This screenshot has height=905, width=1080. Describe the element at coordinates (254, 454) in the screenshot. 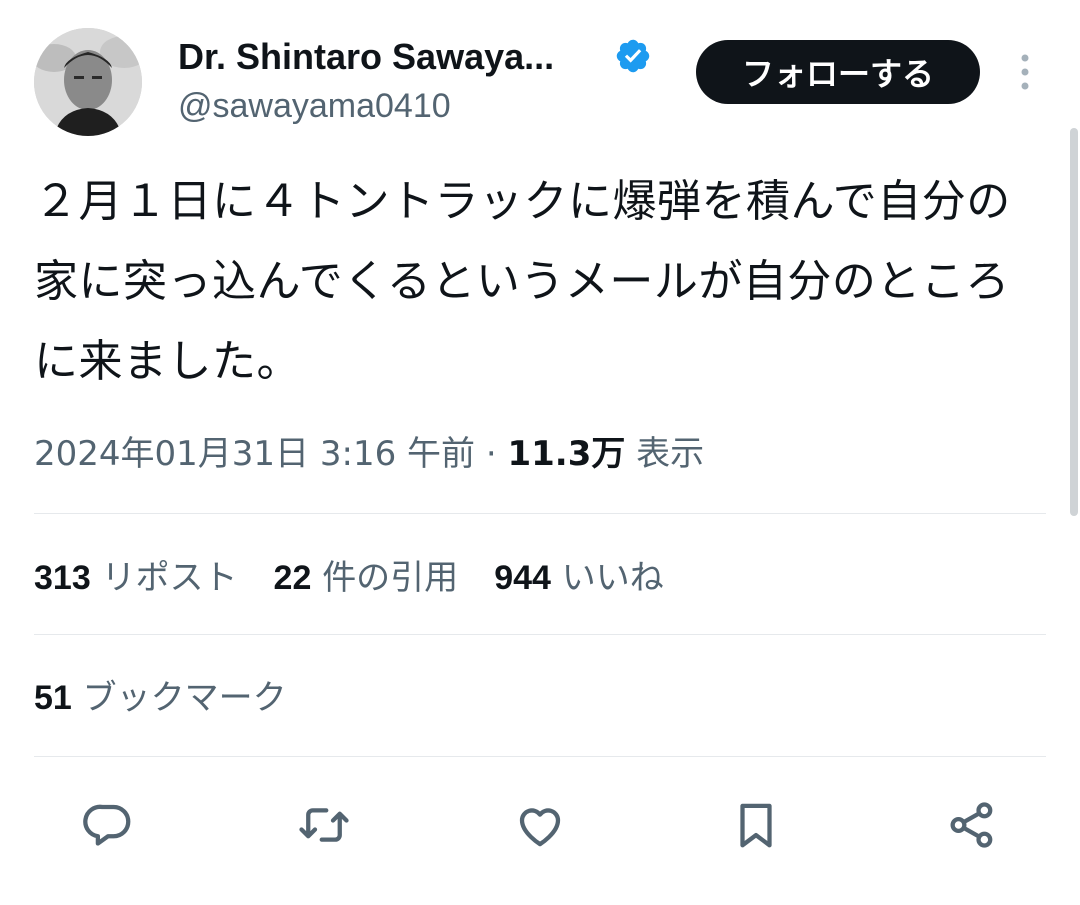

I see `tweet-timestamp: 2024年01月31日 3:16 午前` at that location.